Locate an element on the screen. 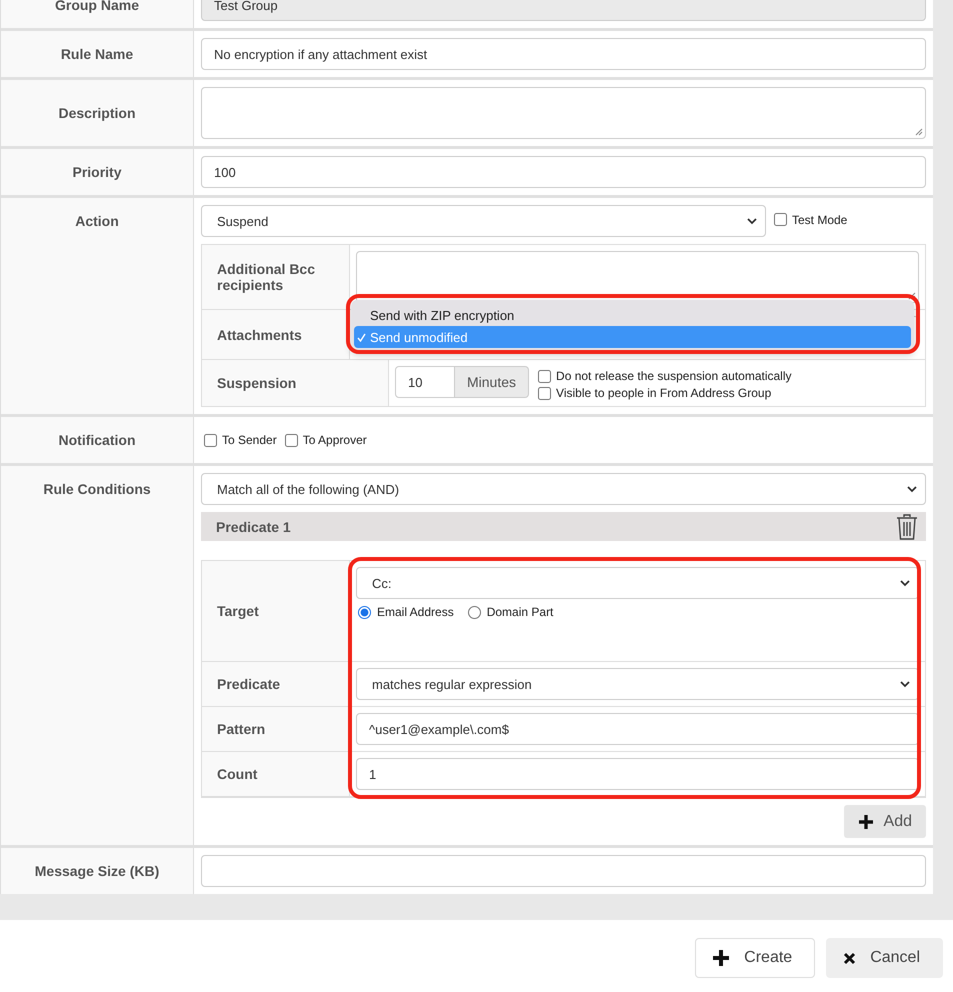 The height and width of the screenshot is (992, 953). action-select: Suspend is located at coordinates (483, 221).